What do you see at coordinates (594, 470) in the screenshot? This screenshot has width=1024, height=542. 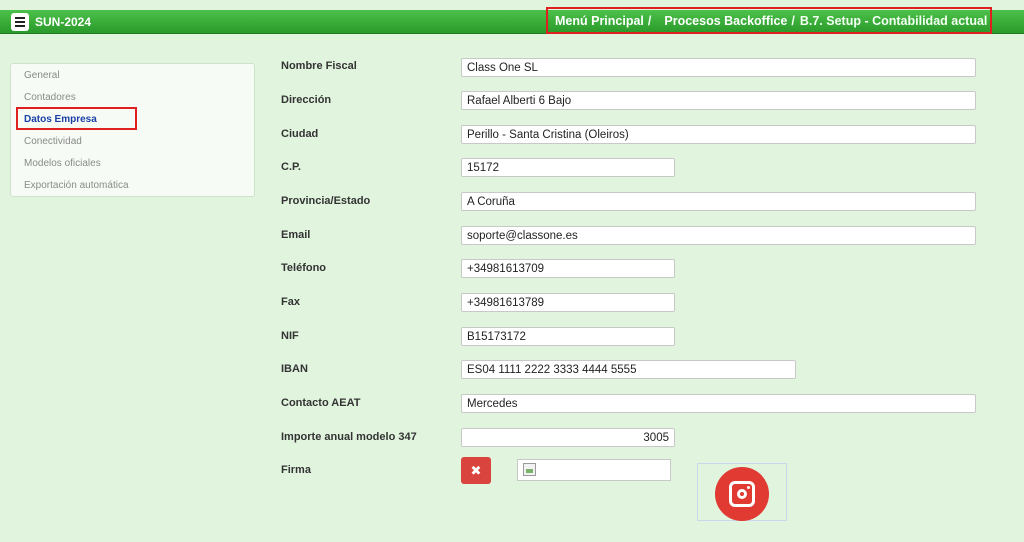 I see `firma-image-slot` at bounding box center [594, 470].